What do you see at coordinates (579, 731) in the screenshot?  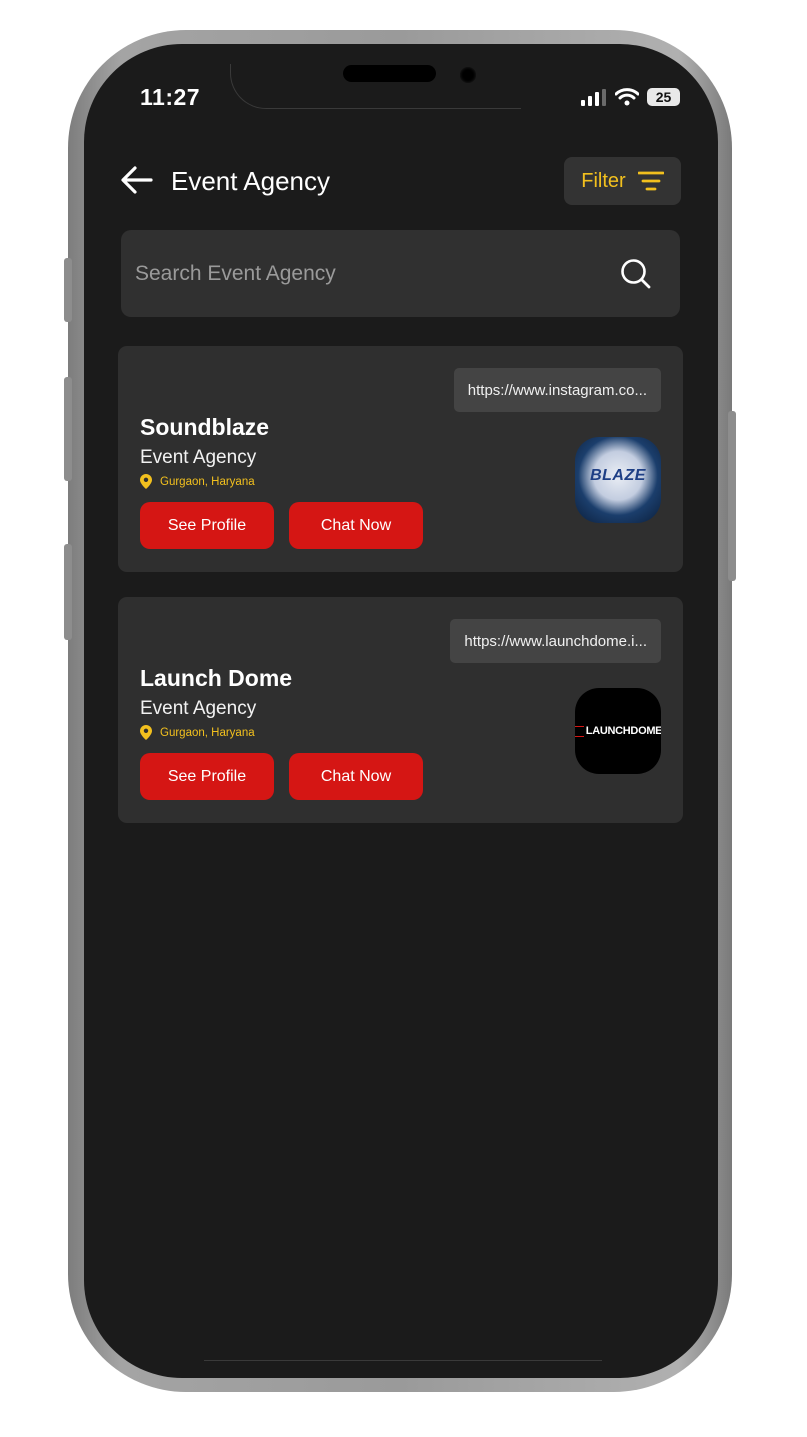 I see `logo-mark-icon` at bounding box center [579, 731].